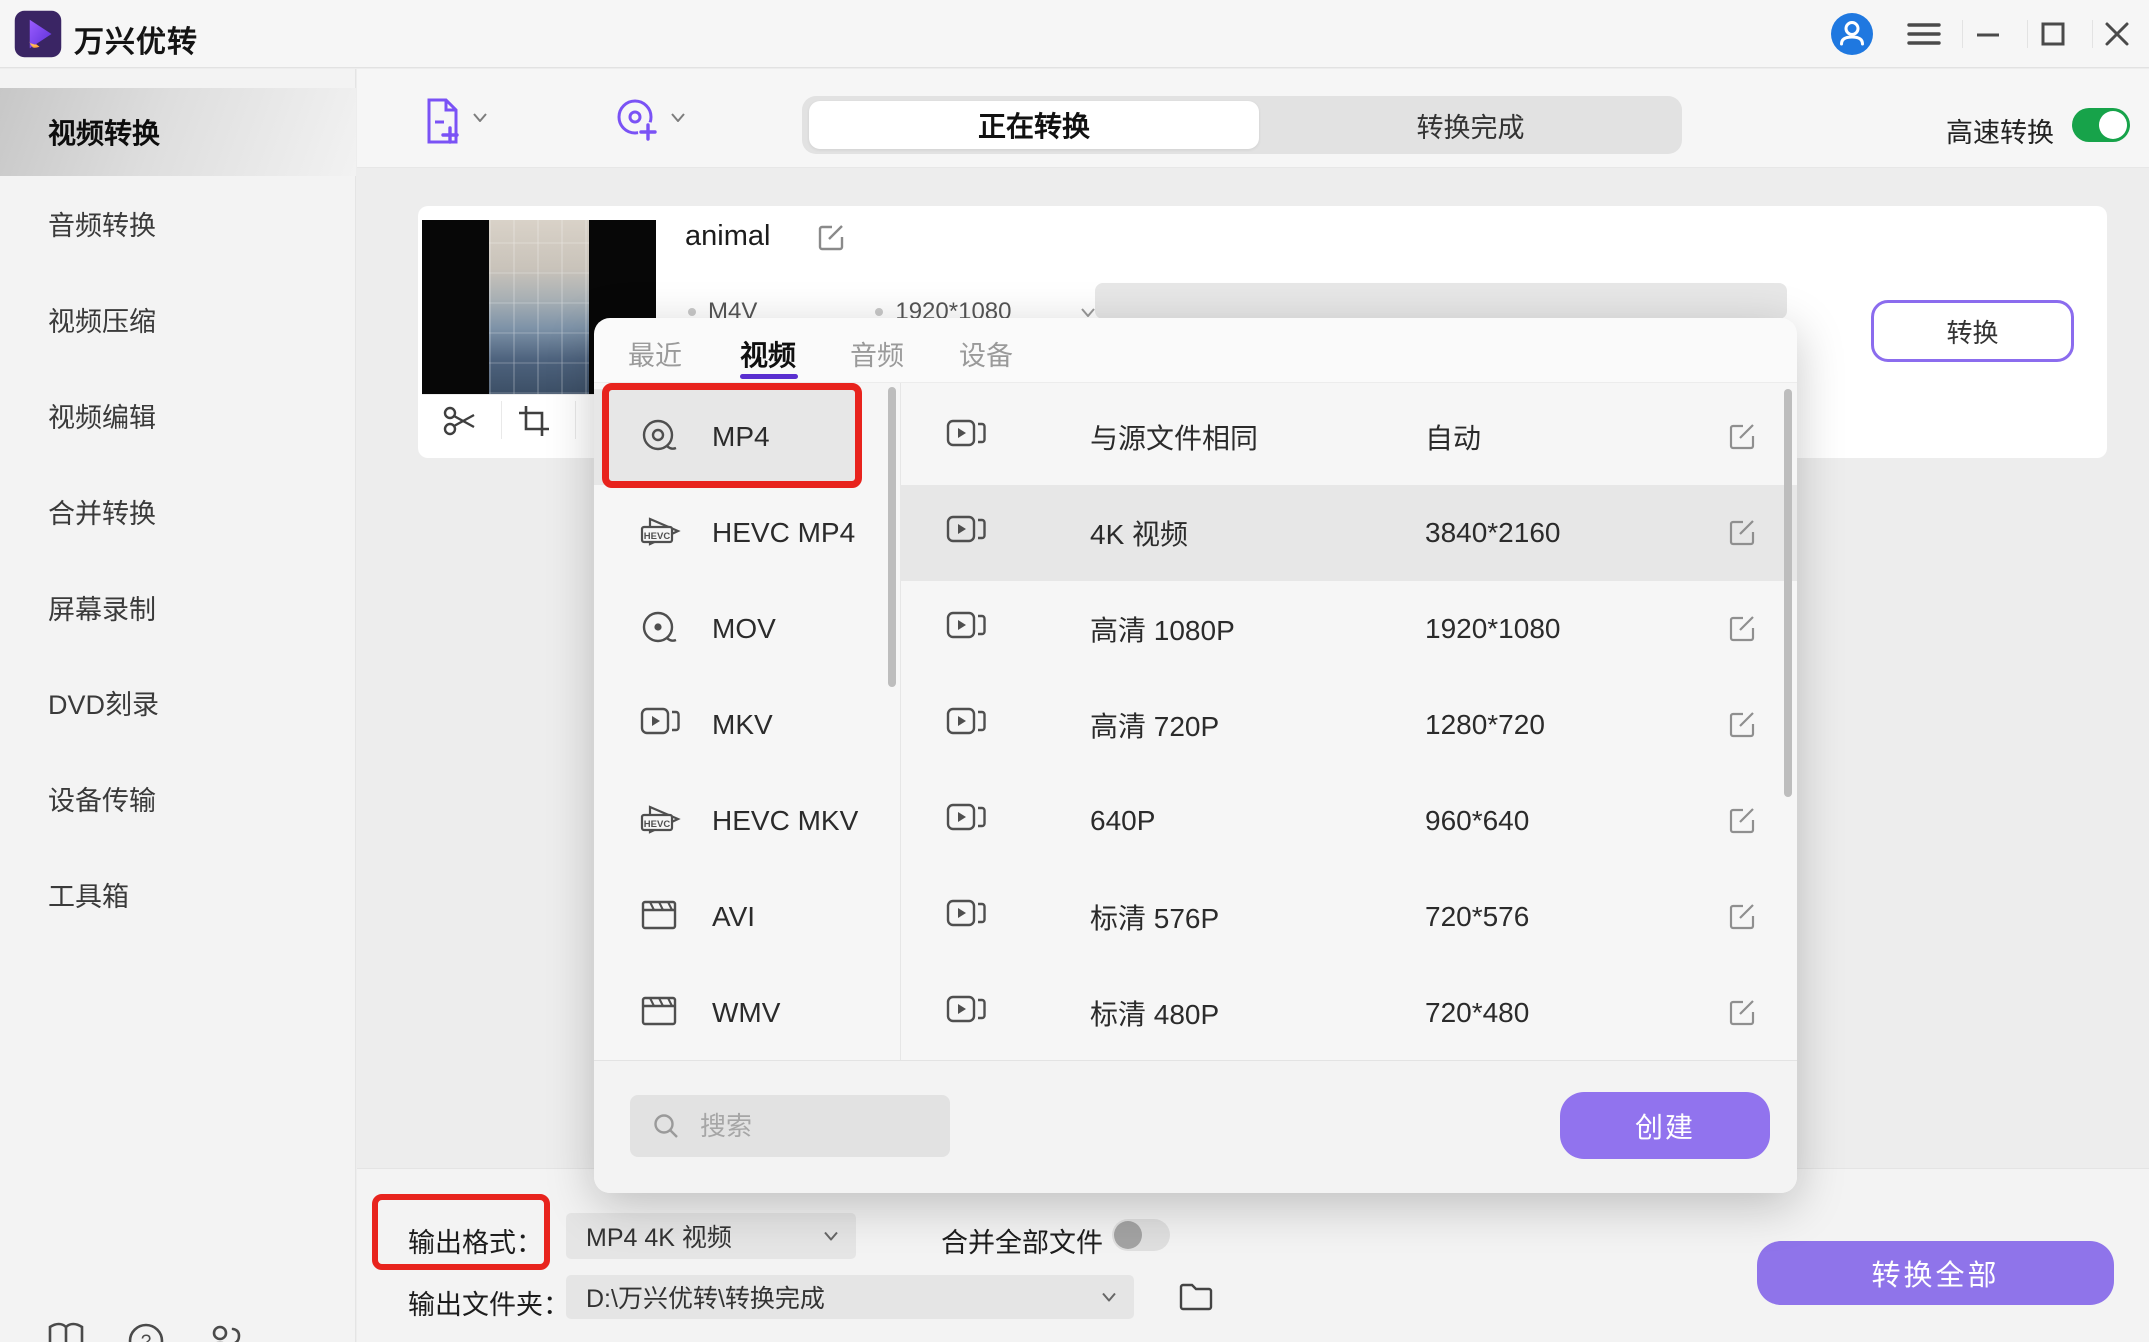 The image size is (2149, 1342). What do you see at coordinates (38, 34) in the screenshot?
I see `app-logo-icon` at bounding box center [38, 34].